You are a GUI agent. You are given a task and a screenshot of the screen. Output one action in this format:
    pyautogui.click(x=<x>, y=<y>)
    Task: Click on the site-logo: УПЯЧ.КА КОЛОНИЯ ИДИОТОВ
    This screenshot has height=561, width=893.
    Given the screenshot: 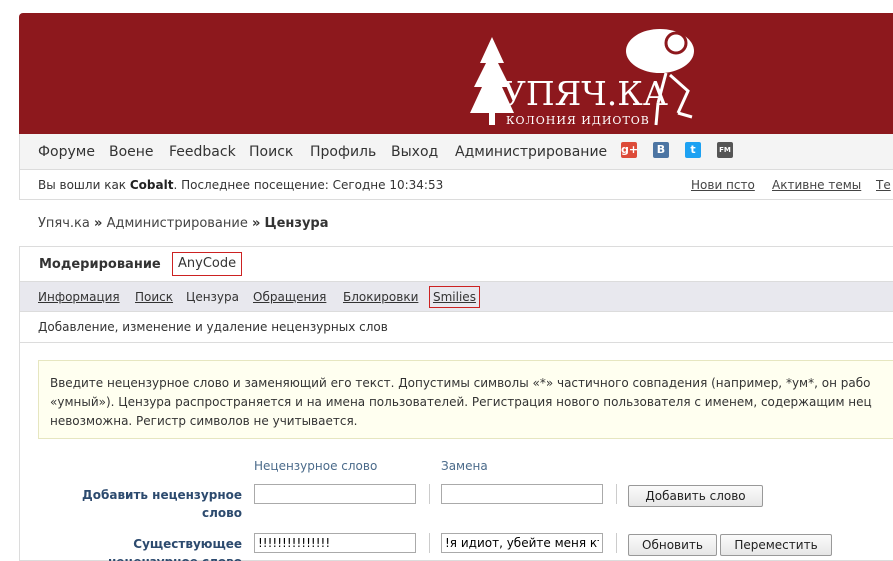 What is the action you would take?
    pyautogui.click(x=577, y=73)
    